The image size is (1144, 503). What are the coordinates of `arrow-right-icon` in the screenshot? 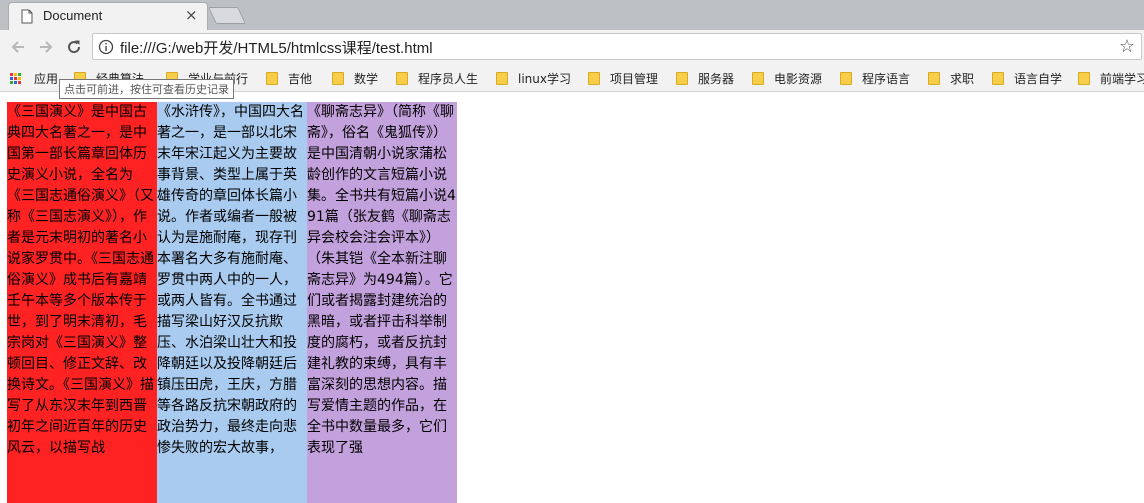 It's located at (46, 47).